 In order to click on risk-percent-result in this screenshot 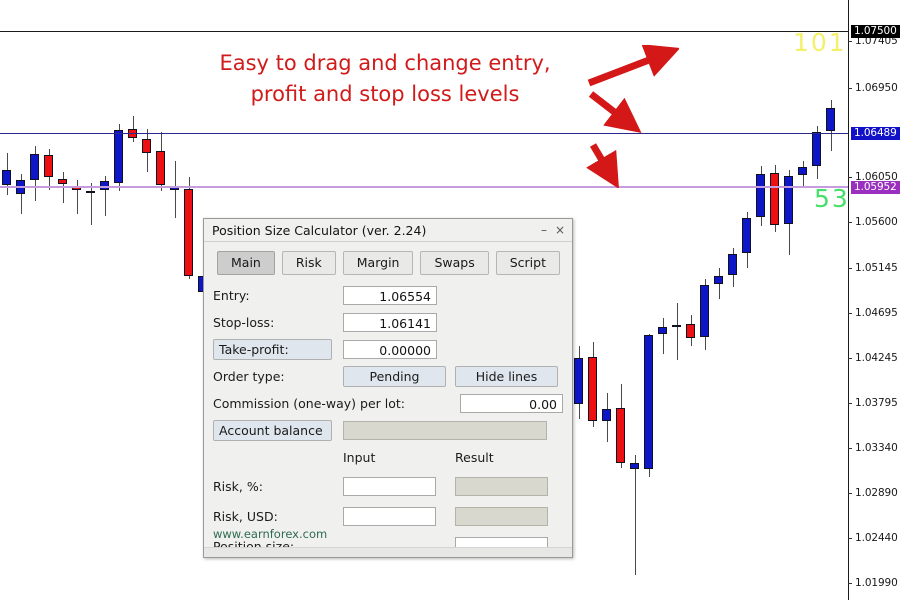, I will do `click(501, 486)`.